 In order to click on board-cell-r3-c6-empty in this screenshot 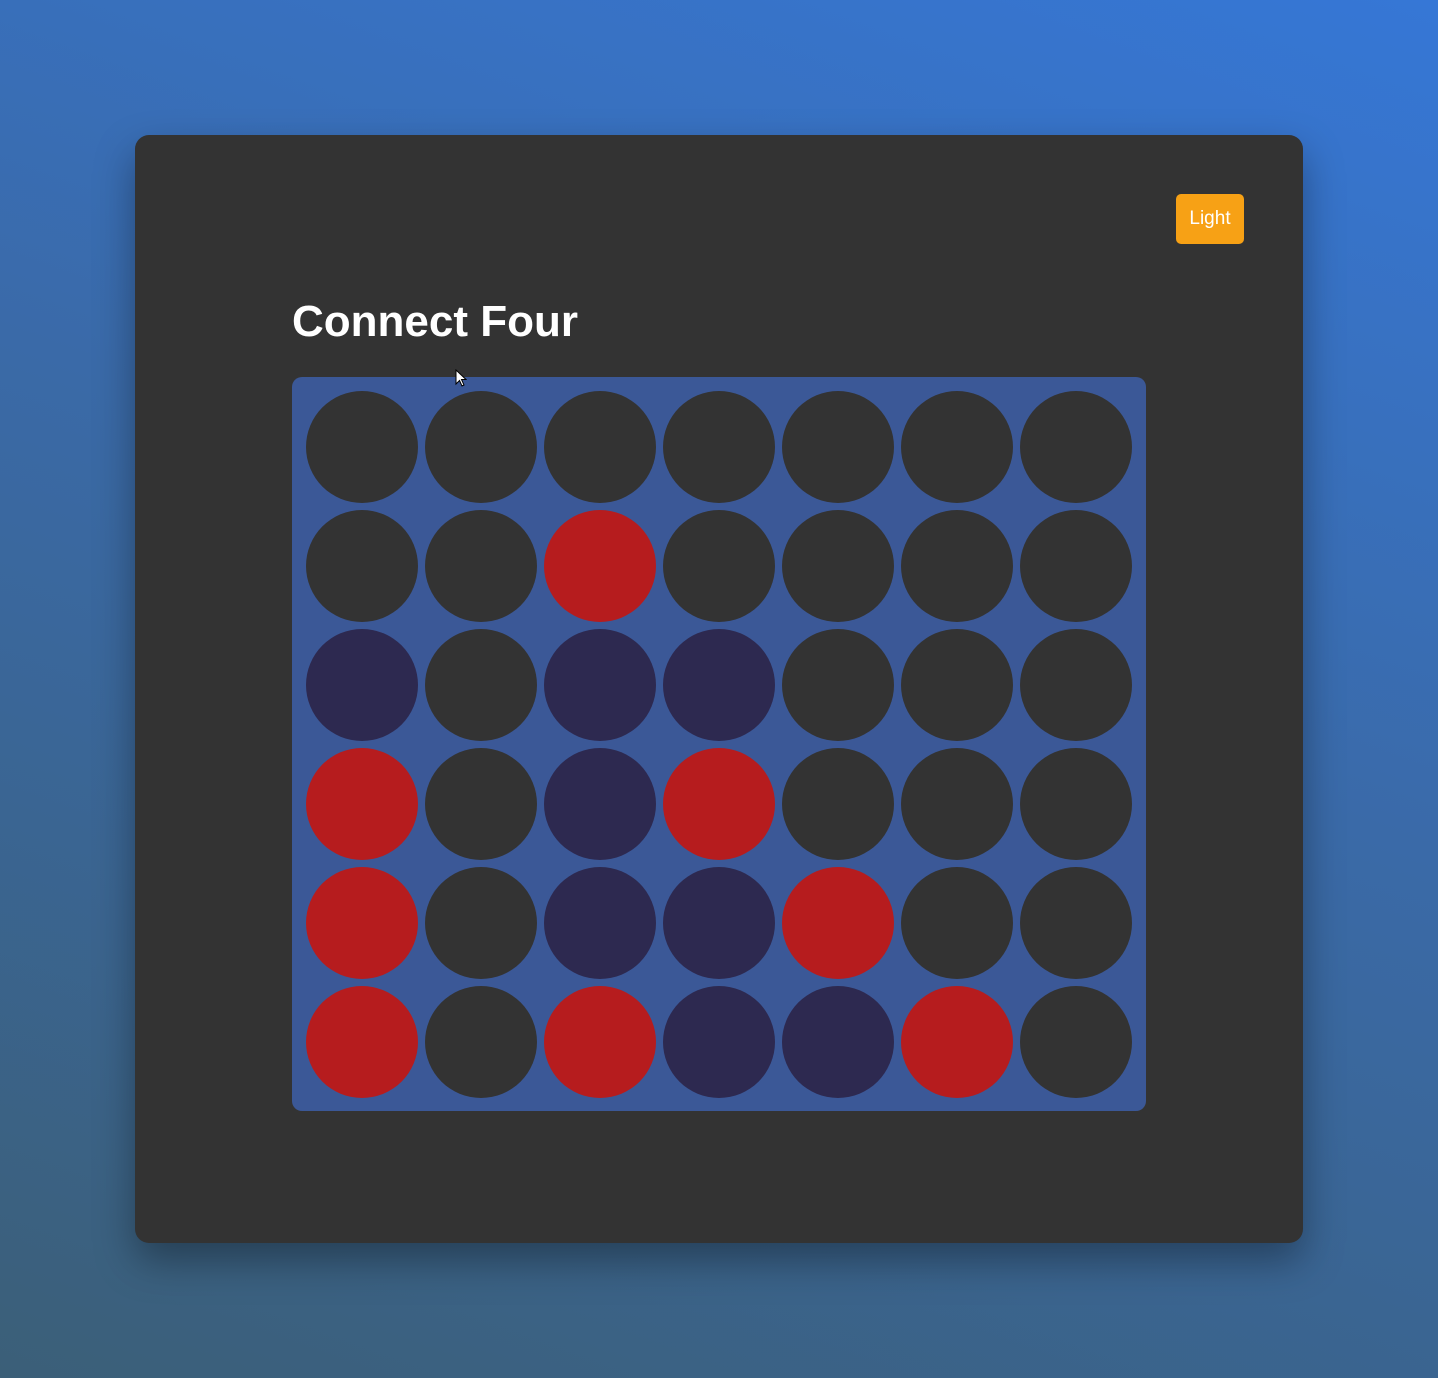, I will do `click(957, 685)`.